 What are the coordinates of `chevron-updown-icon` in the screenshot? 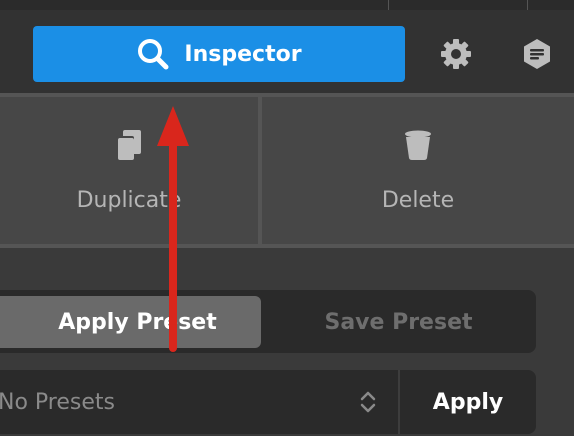 It's located at (368, 405).